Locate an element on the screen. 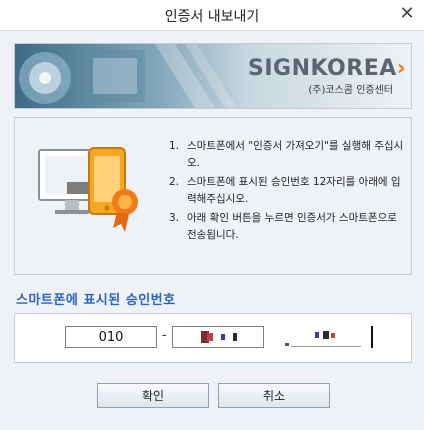 The image size is (424, 430). instruction-step: 1. 스마트폰에서 "인증서 가져오기"를 실행해 주십시오. is located at coordinates (286, 154).